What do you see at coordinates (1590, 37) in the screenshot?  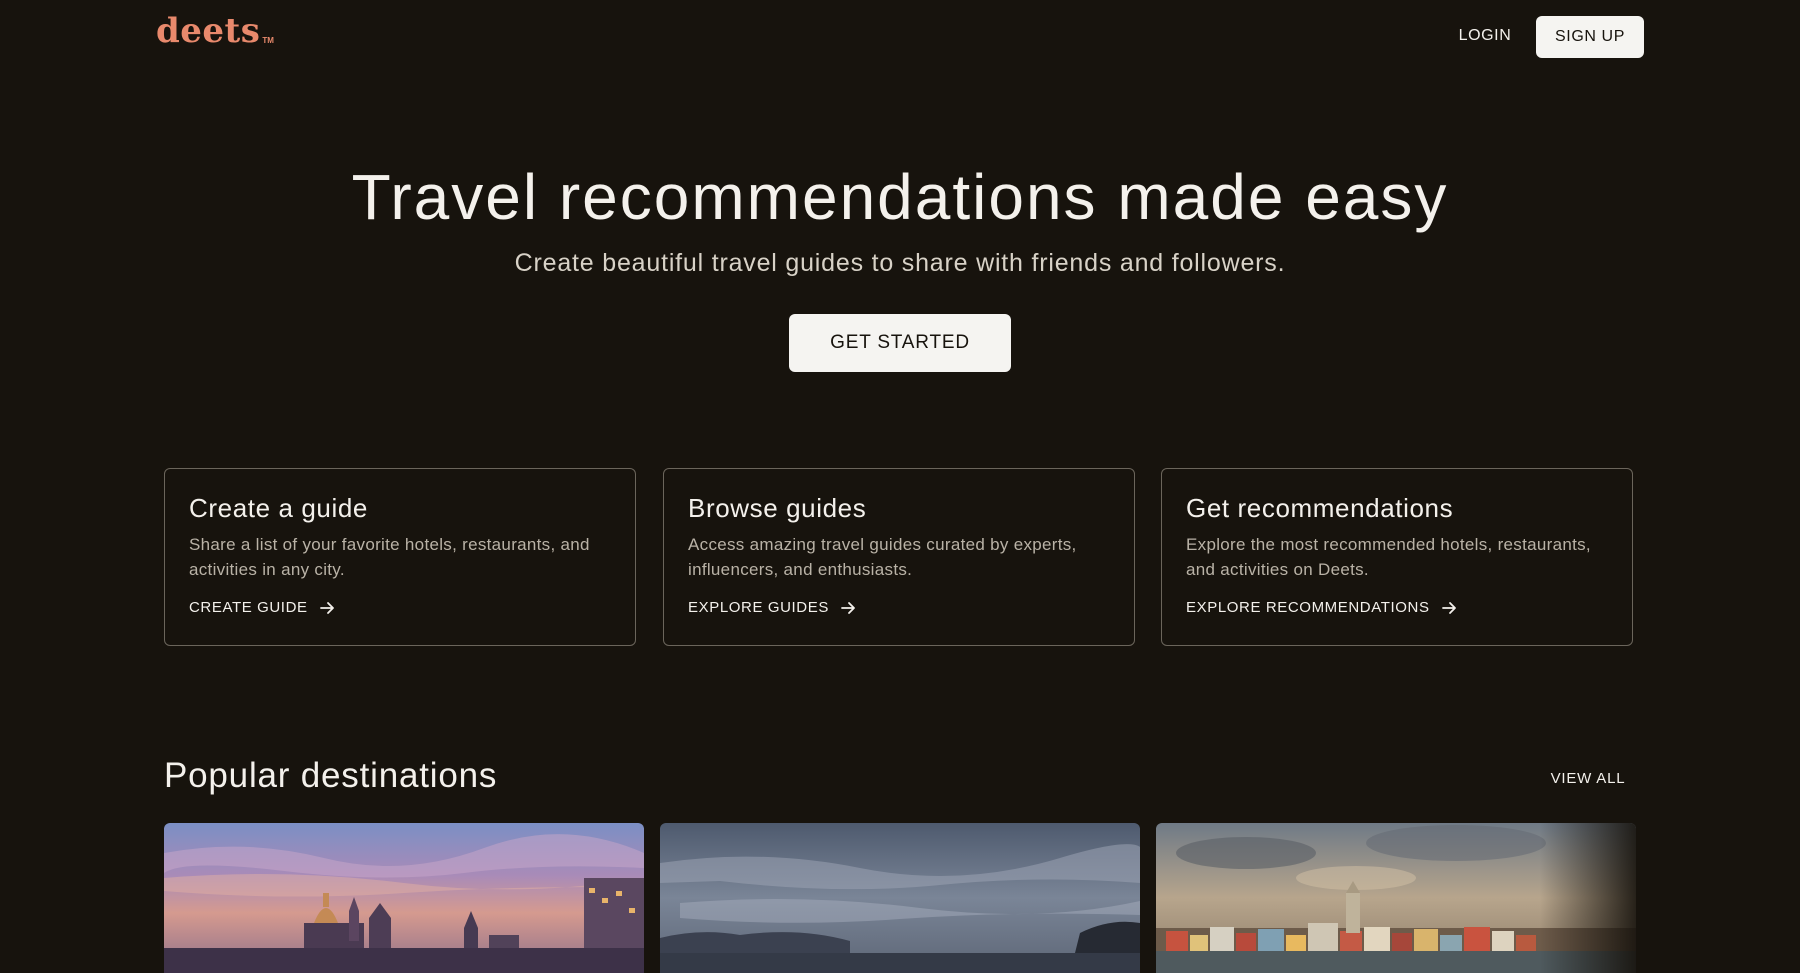 I see `sign-up-button: SIGN UP` at bounding box center [1590, 37].